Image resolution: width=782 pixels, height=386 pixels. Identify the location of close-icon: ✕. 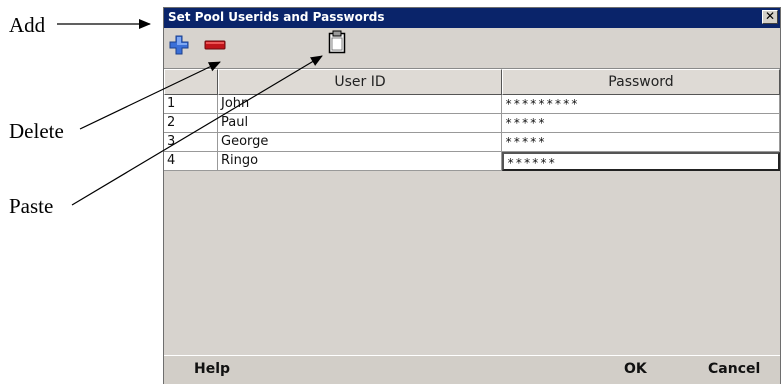
(770, 16).